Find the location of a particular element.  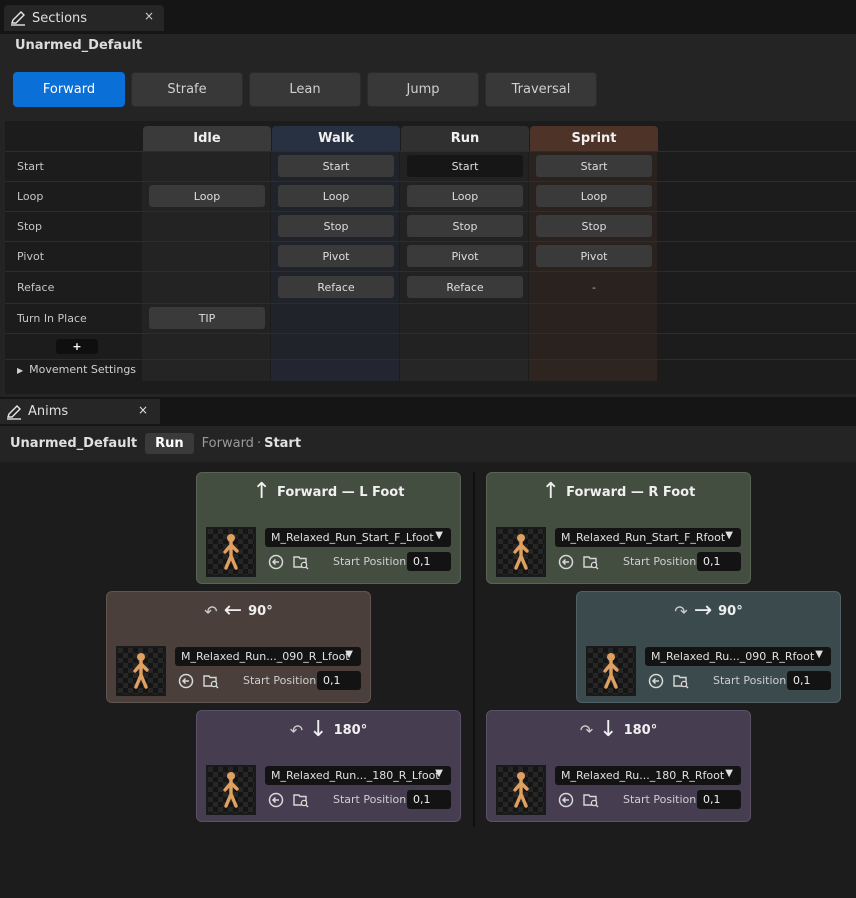

cell-sprint-loop: Loop is located at coordinates (594, 196).